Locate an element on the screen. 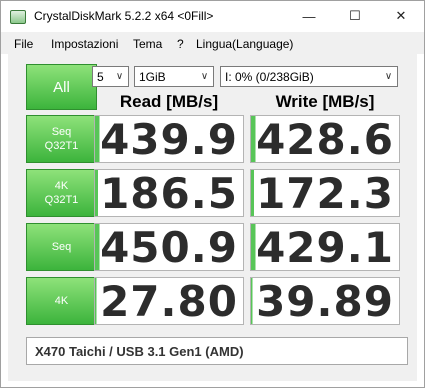 The height and width of the screenshot is (388, 425). test-seq-button: Seq is located at coordinates (61, 247).